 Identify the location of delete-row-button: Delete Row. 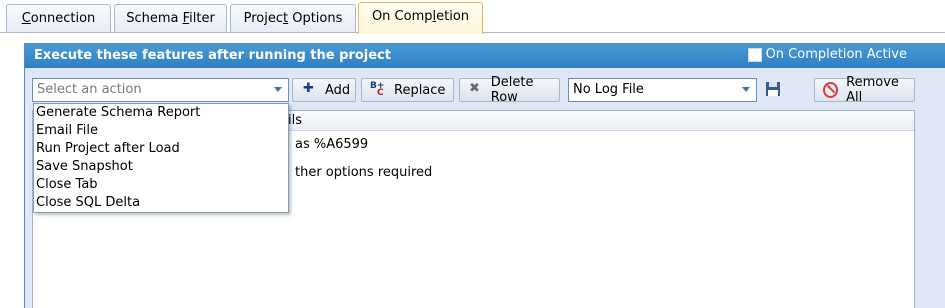
(509, 90).